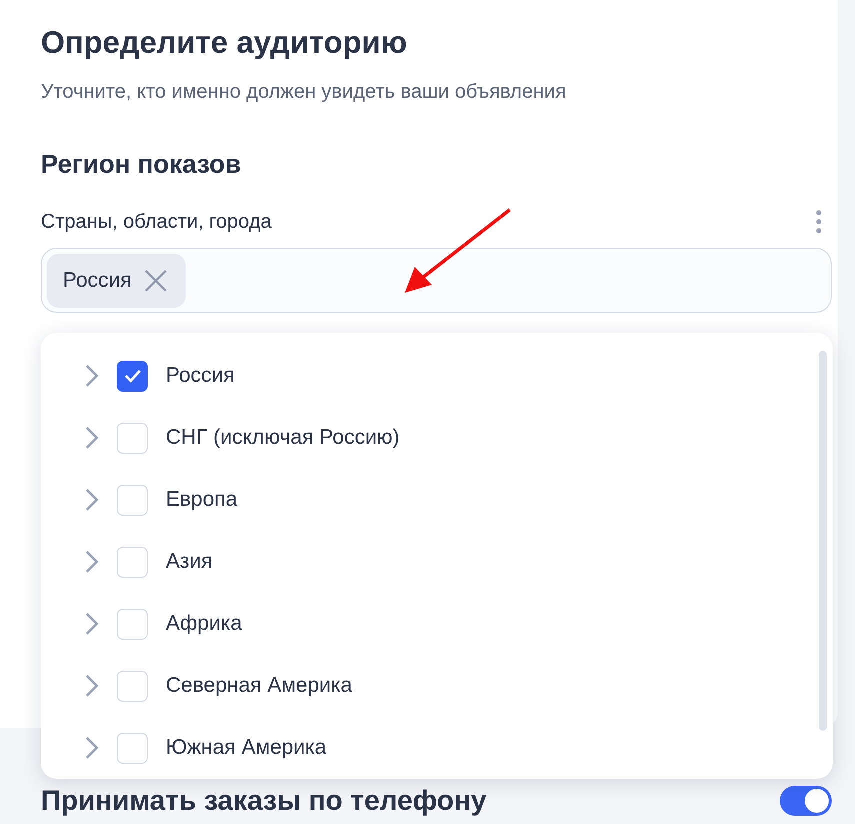 Image resolution: width=855 pixels, height=824 pixels. What do you see at coordinates (156, 222) in the screenshot?
I see `field-label: Страны, области, города` at bounding box center [156, 222].